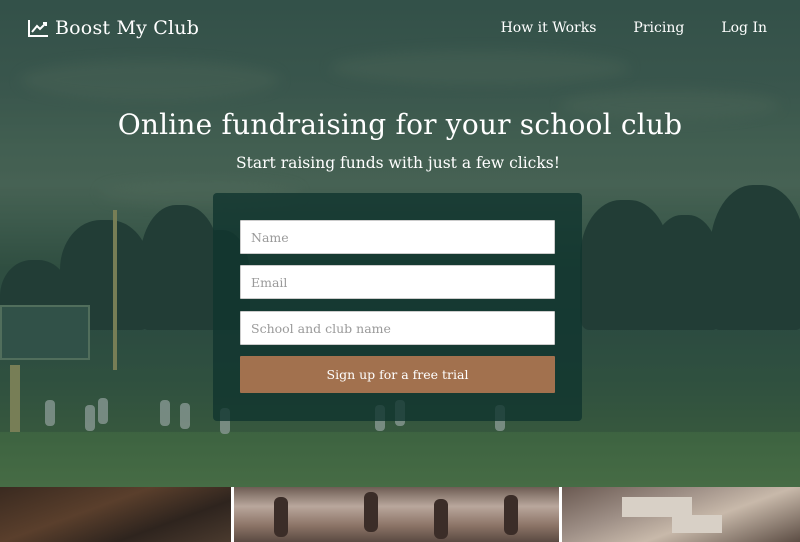  What do you see at coordinates (397, 282) in the screenshot?
I see `email-input` at bounding box center [397, 282].